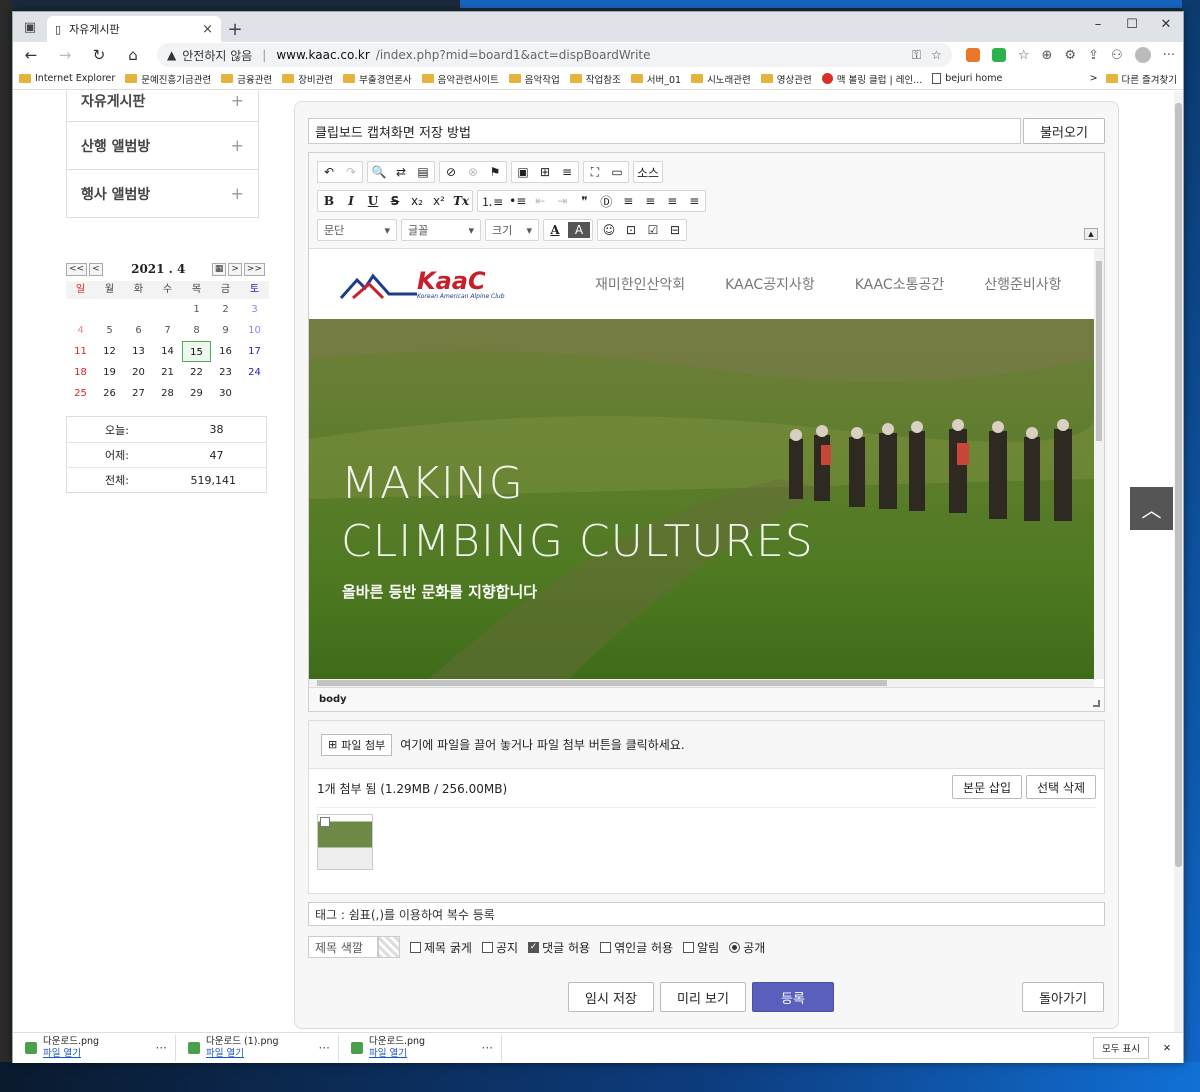 The height and width of the screenshot is (1092, 1200). I want to click on editor-horizontal-scrollbar, so click(701, 683).